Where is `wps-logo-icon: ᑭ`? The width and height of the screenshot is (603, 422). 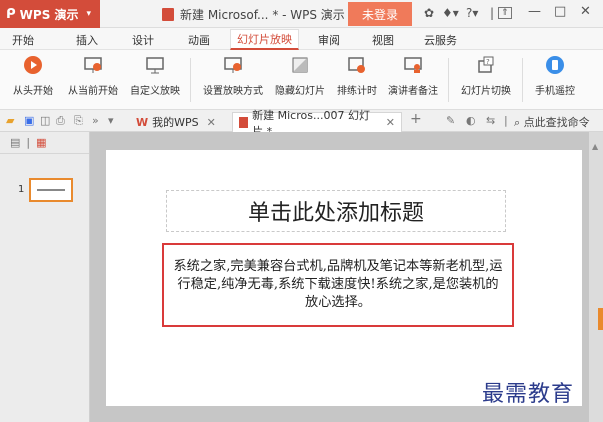
wps-logo-icon: ᑭ is located at coordinates (11, 14).